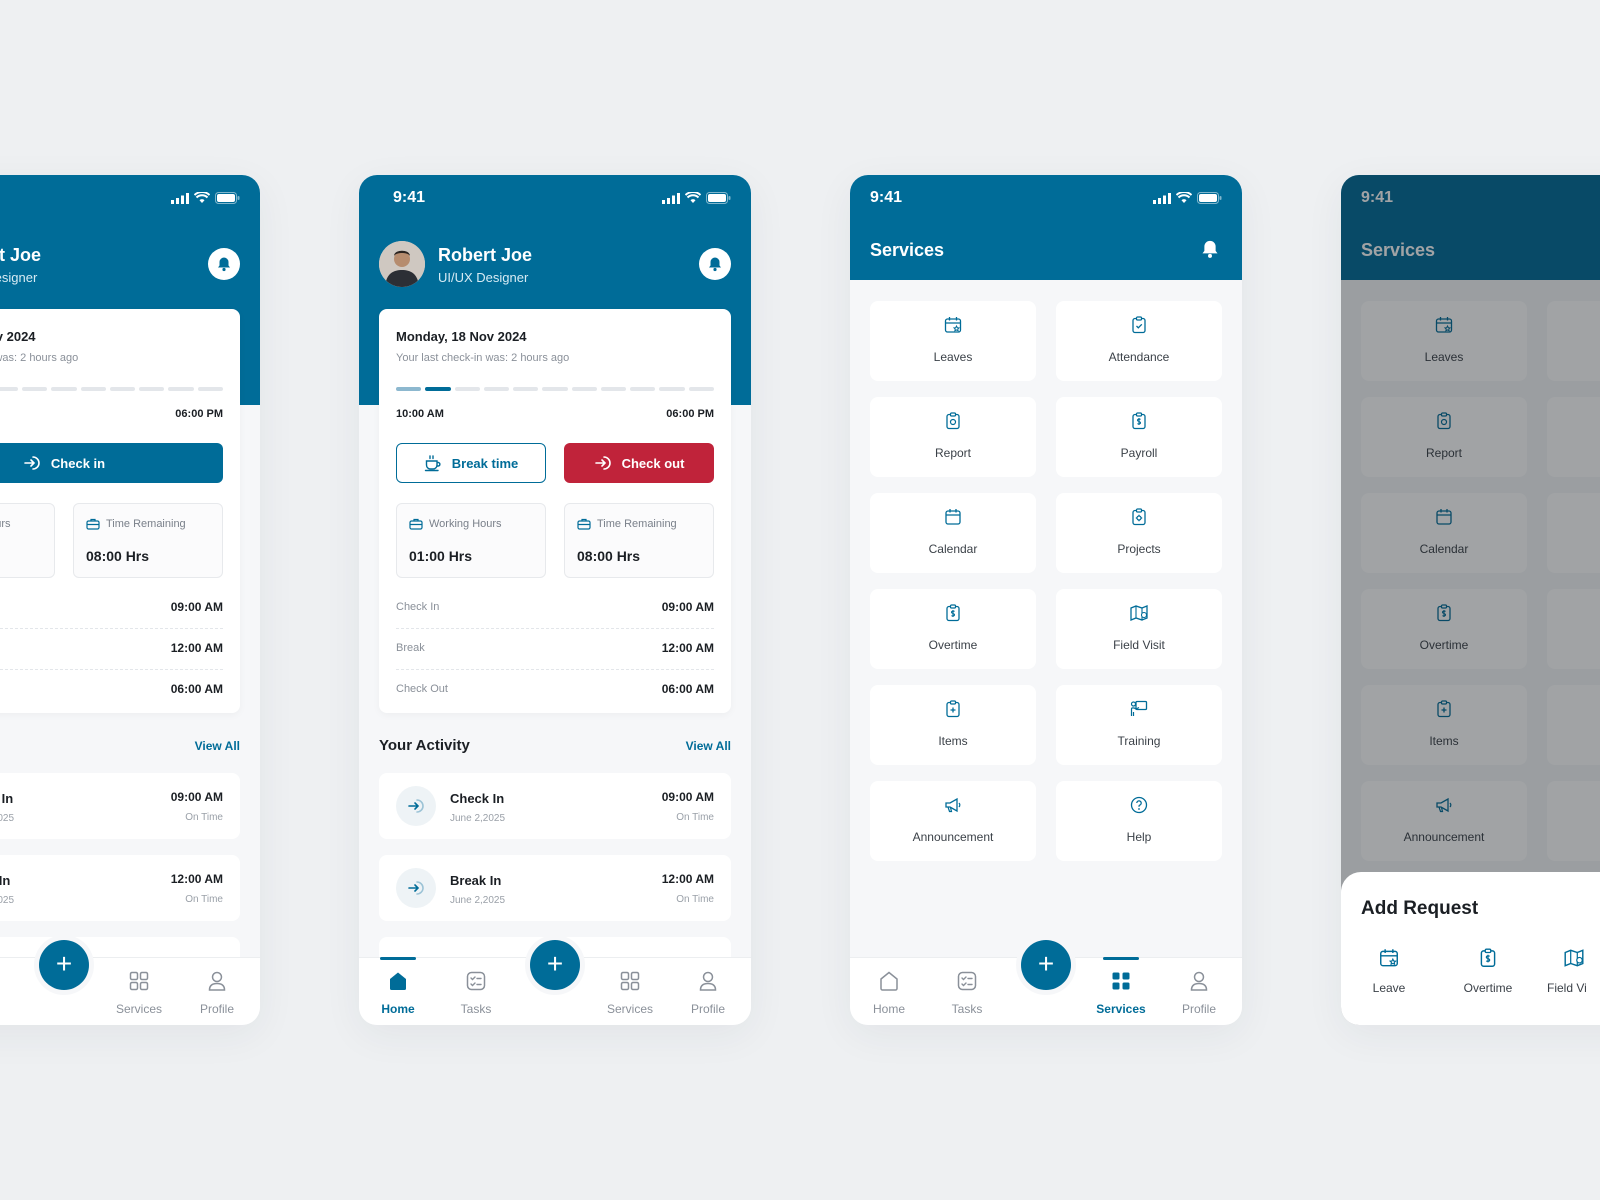  I want to click on login-arrow-icon, so click(416, 888).